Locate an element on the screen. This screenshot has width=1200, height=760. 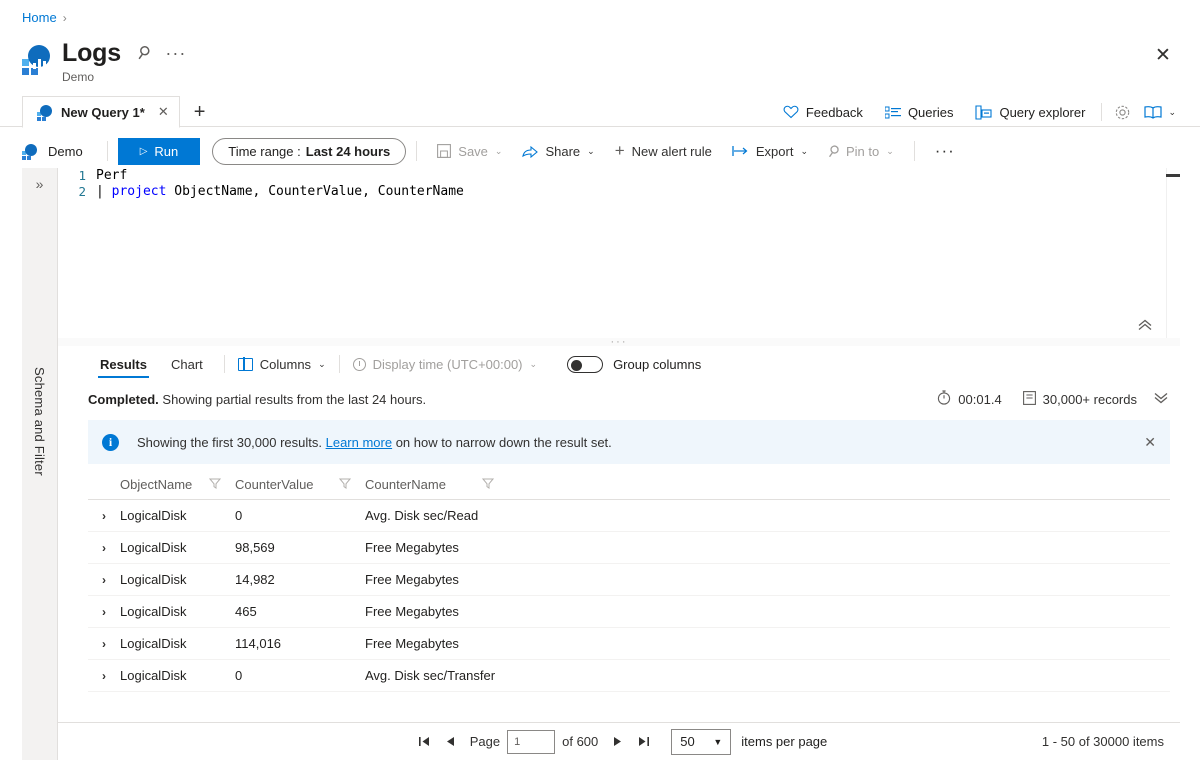
time-range-picker: Time range : Last 24 hours is located at coordinates (309, 151).